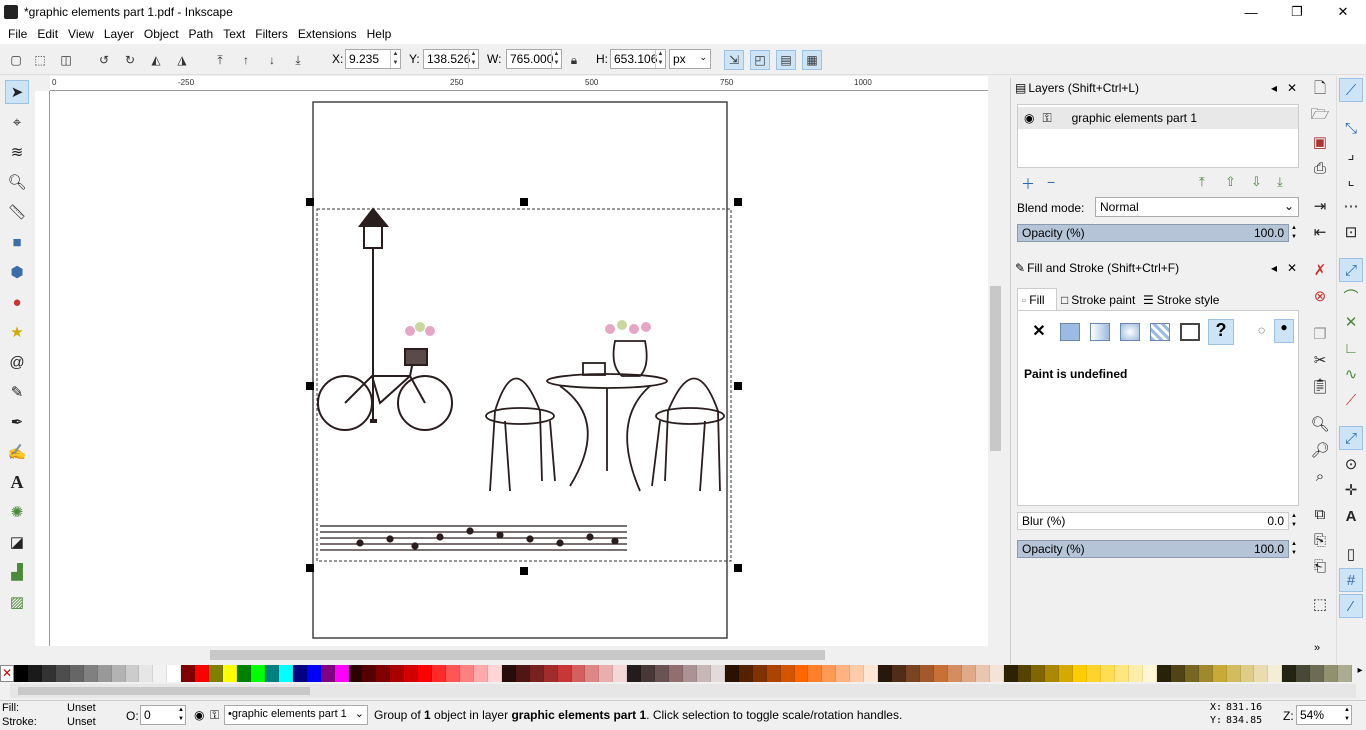  I want to click on pencil-tool-icon: ✎, so click(17, 392).